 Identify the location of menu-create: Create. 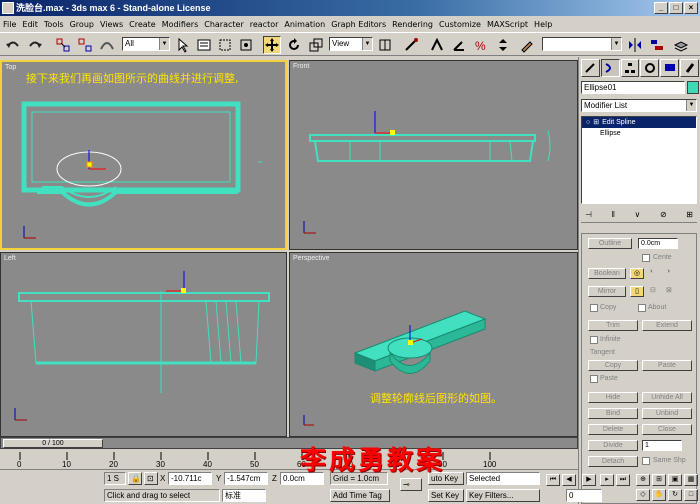
(142, 24).